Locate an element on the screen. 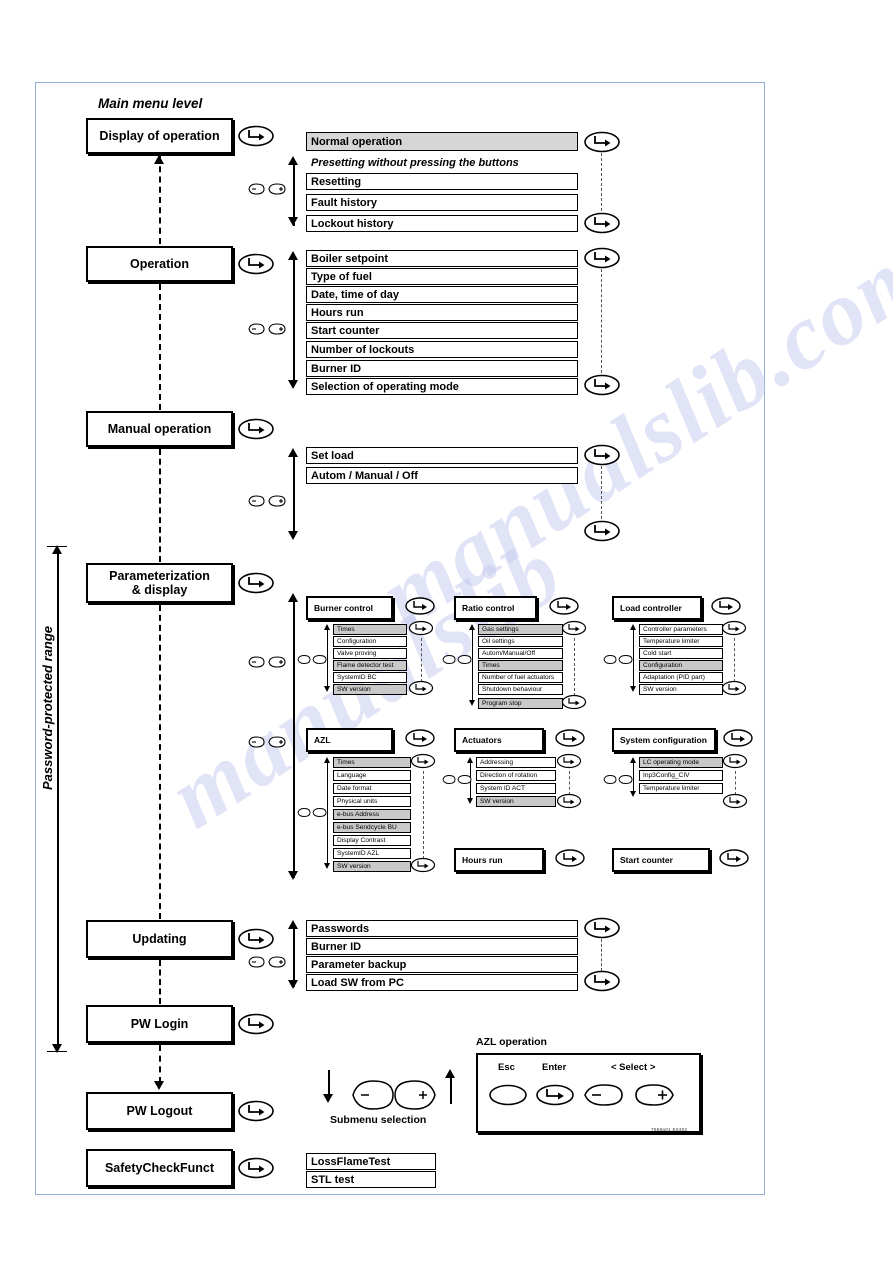 This screenshot has height=1263, width=893. submenu-row-boiler-setpoint: Boiler setpoint is located at coordinates (442, 258).